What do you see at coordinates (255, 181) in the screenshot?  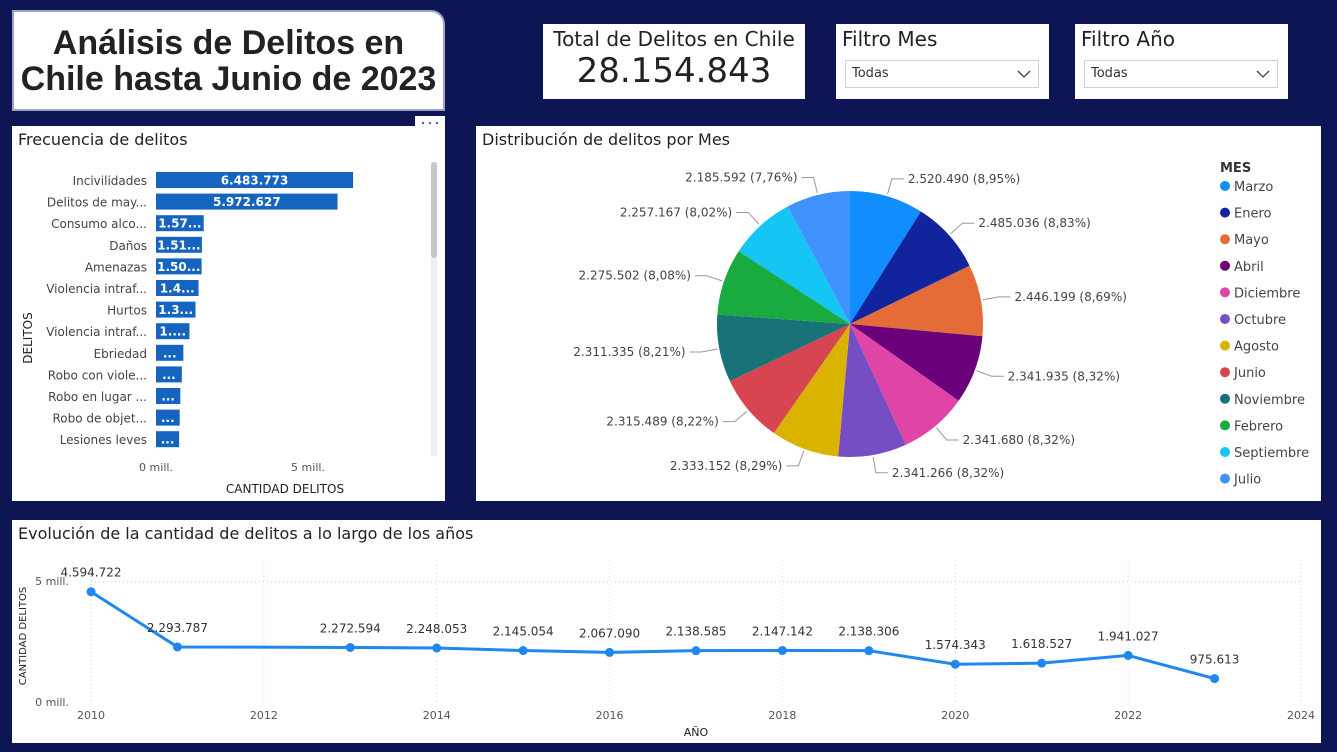 I see `bar-value-label: 6.483.773` at bounding box center [255, 181].